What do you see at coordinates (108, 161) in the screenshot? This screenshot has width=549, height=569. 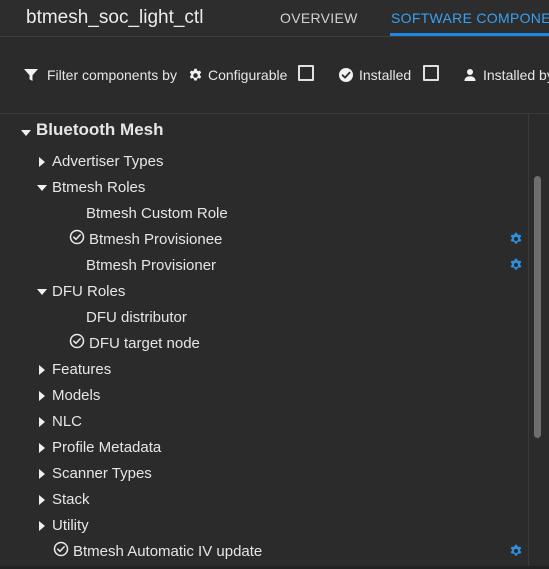 I see `tree-item-label: Advertiser Types` at bounding box center [108, 161].